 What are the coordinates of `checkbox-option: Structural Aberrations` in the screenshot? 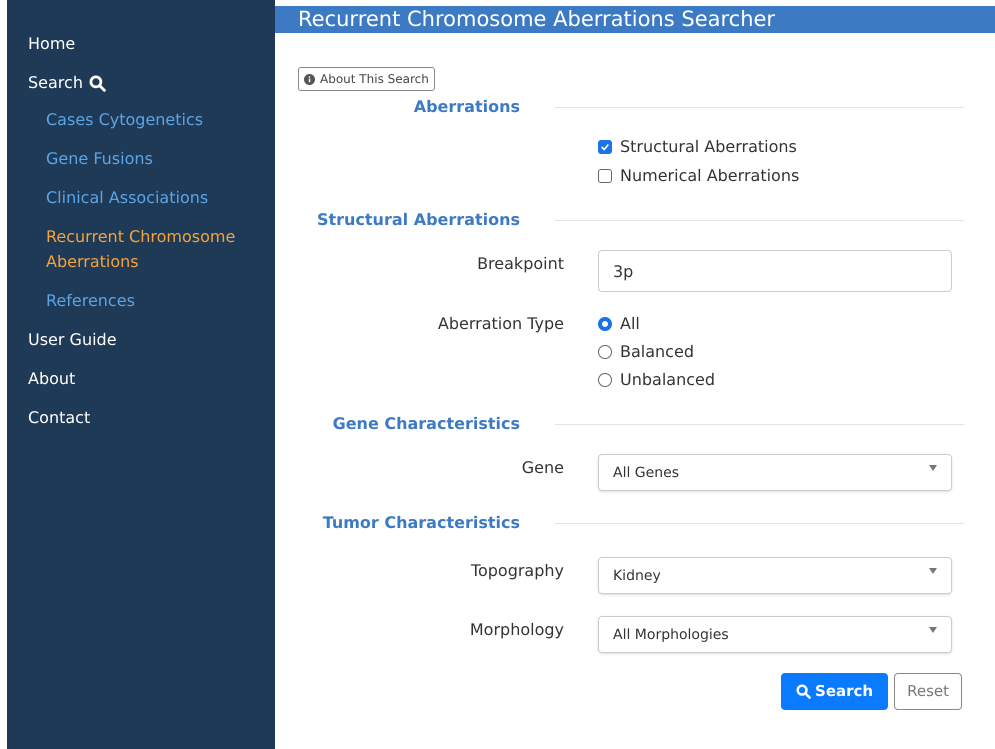 It's located at (775, 147).